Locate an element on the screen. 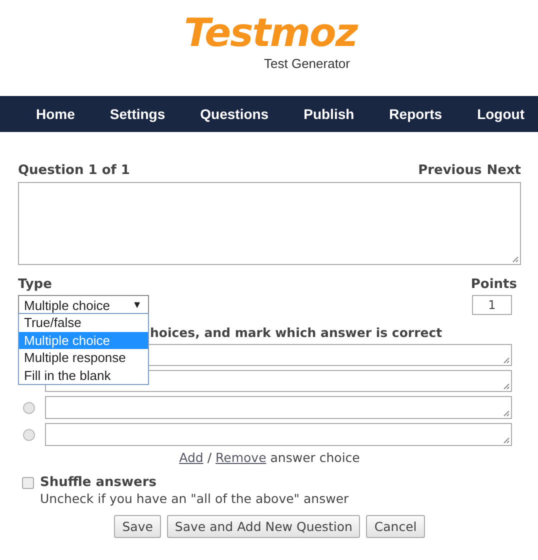 The image size is (538, 560). dropdown-option: Fill in the blank is located at coordinates (83, 375).